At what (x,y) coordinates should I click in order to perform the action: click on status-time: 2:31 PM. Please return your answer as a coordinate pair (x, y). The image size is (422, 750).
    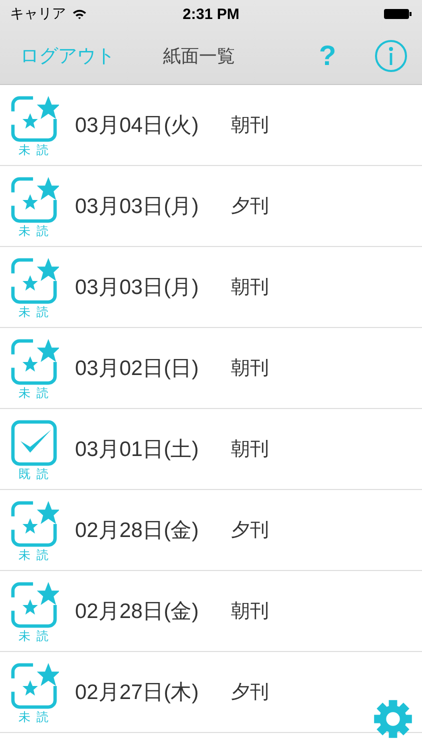
    Looking at the image, I should click on (211, 14).